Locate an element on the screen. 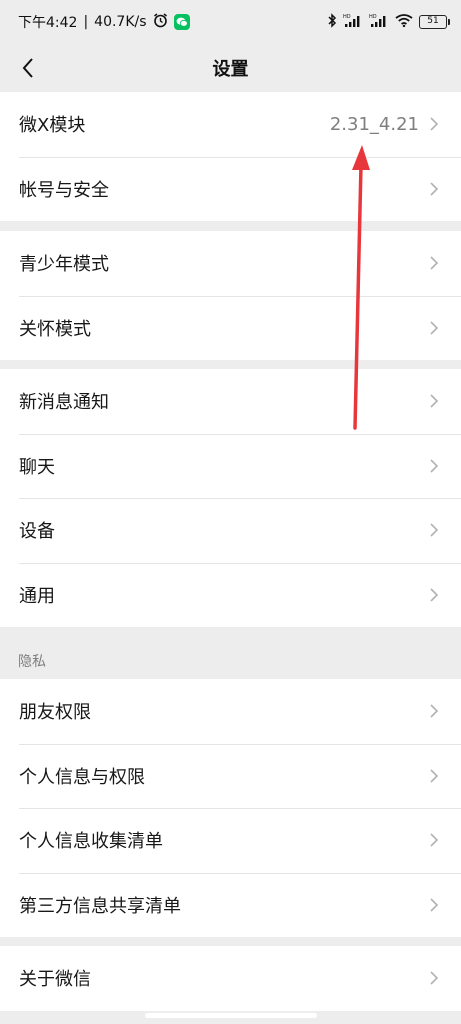 The height and width of the screenshot is (1024, 461). setting-row-label: 通用 is located at coordinates (37, 596).